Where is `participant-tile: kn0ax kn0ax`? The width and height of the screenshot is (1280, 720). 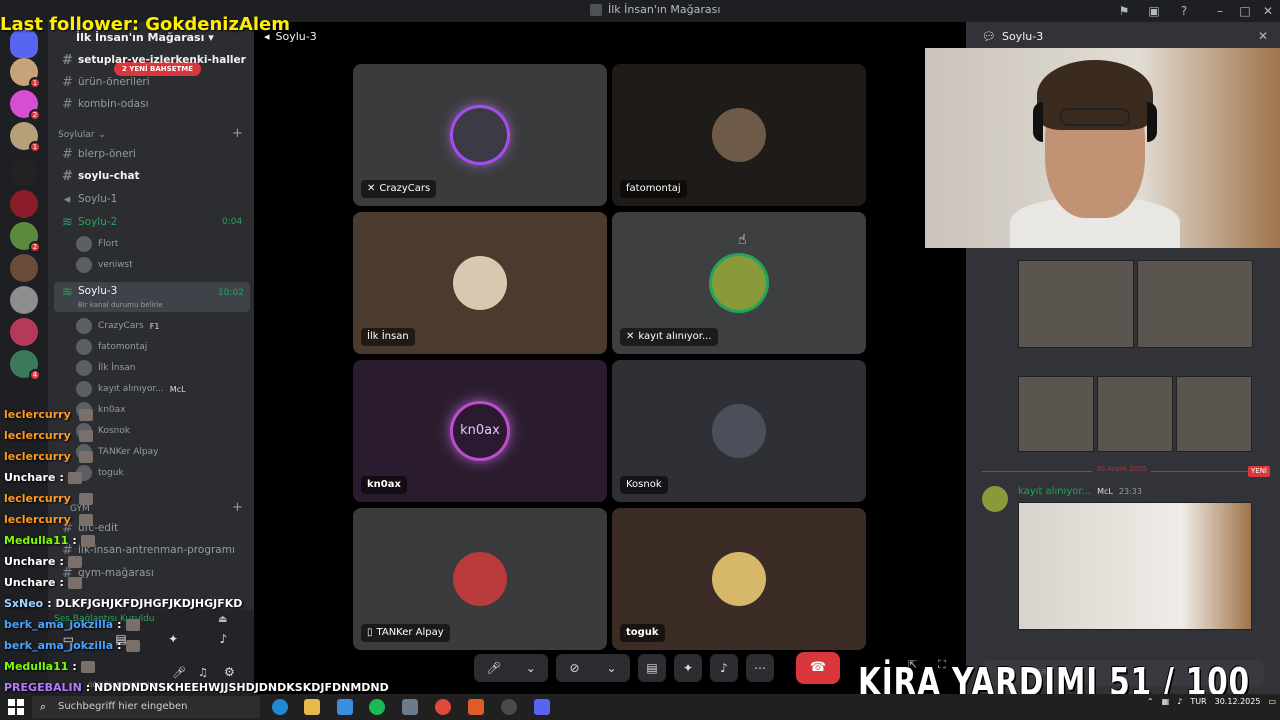 participant-tile: kn0ax kn0ax is located at coordinates (480, 431).